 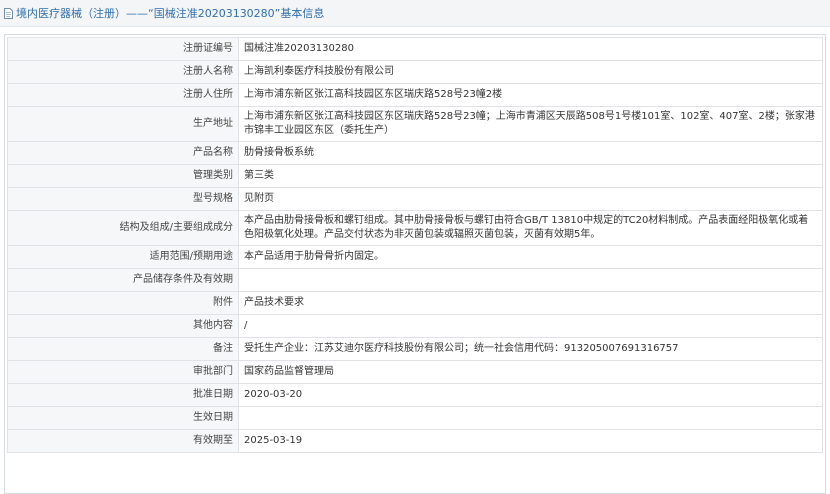 What do you see at coordinates (530, 49) in the screenshot?
I see `row-value: 国械注准20203130280` at bounding box center [530, 49].